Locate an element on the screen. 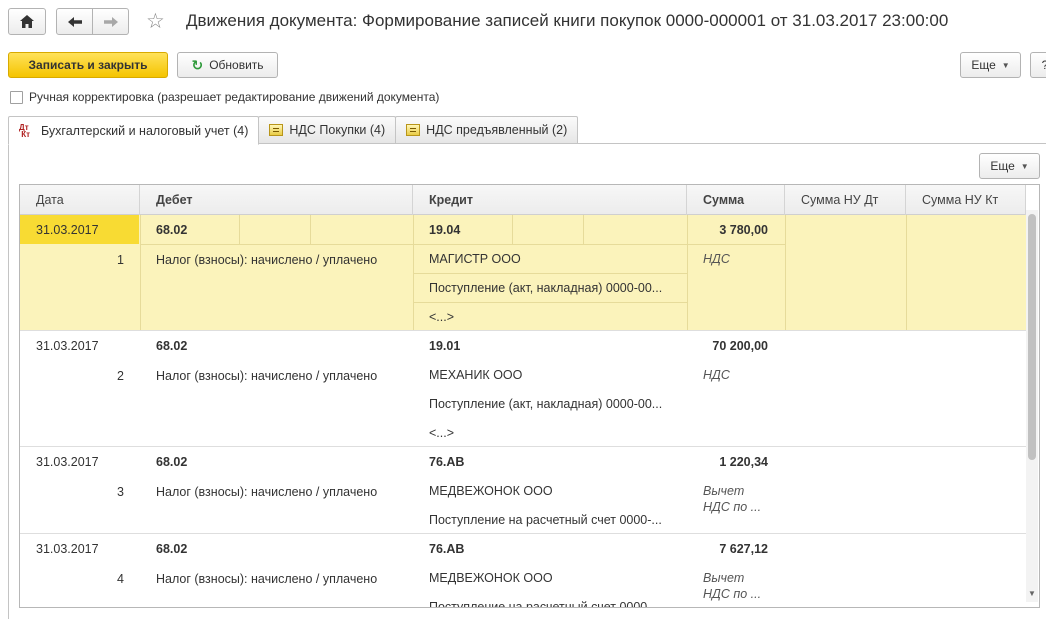 Image resolution: width=1046 pixels, height=619 pixels. posting-amount: 3 780,00 is located at coordinates (743, 230).